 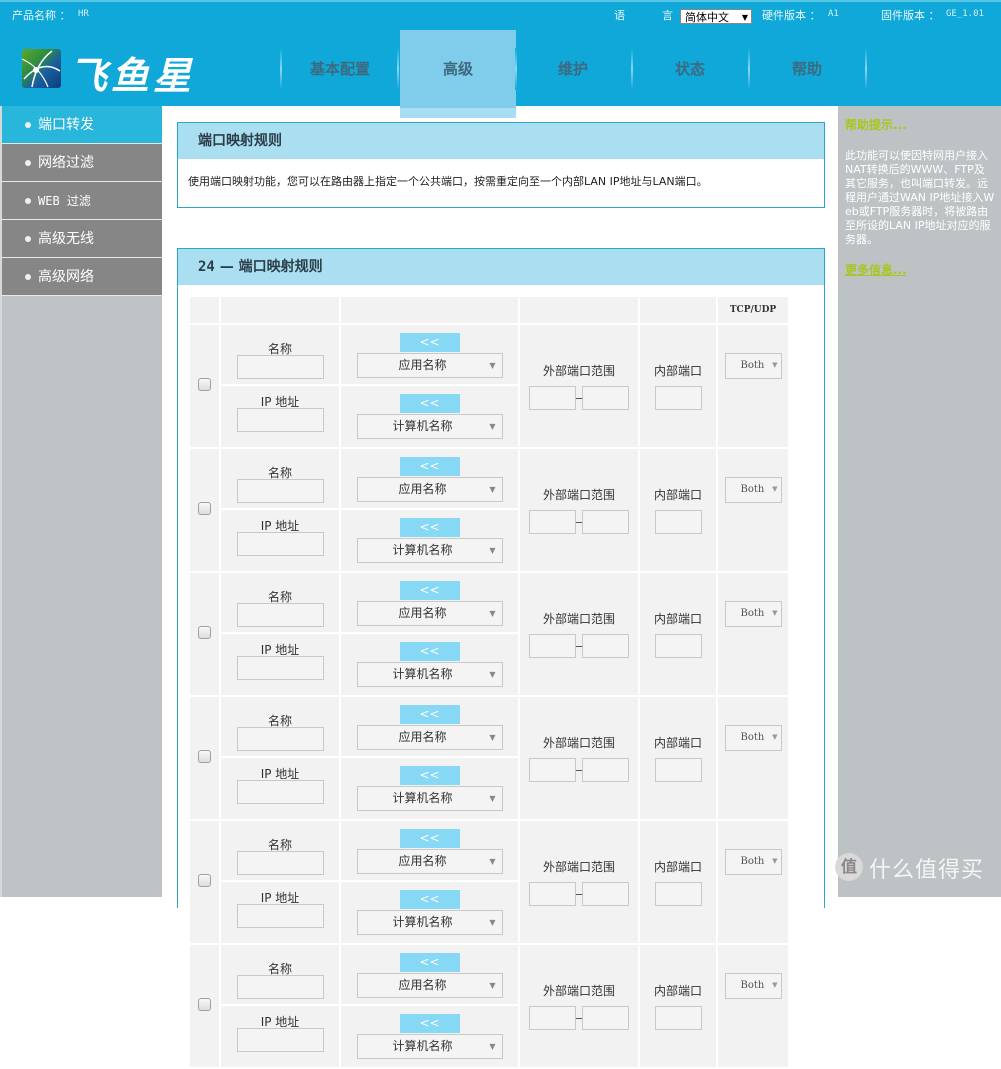 What do you see at coordinates (866, 69) in the screenshot?
I see `nav-separator` at bounding box center [866, 69].